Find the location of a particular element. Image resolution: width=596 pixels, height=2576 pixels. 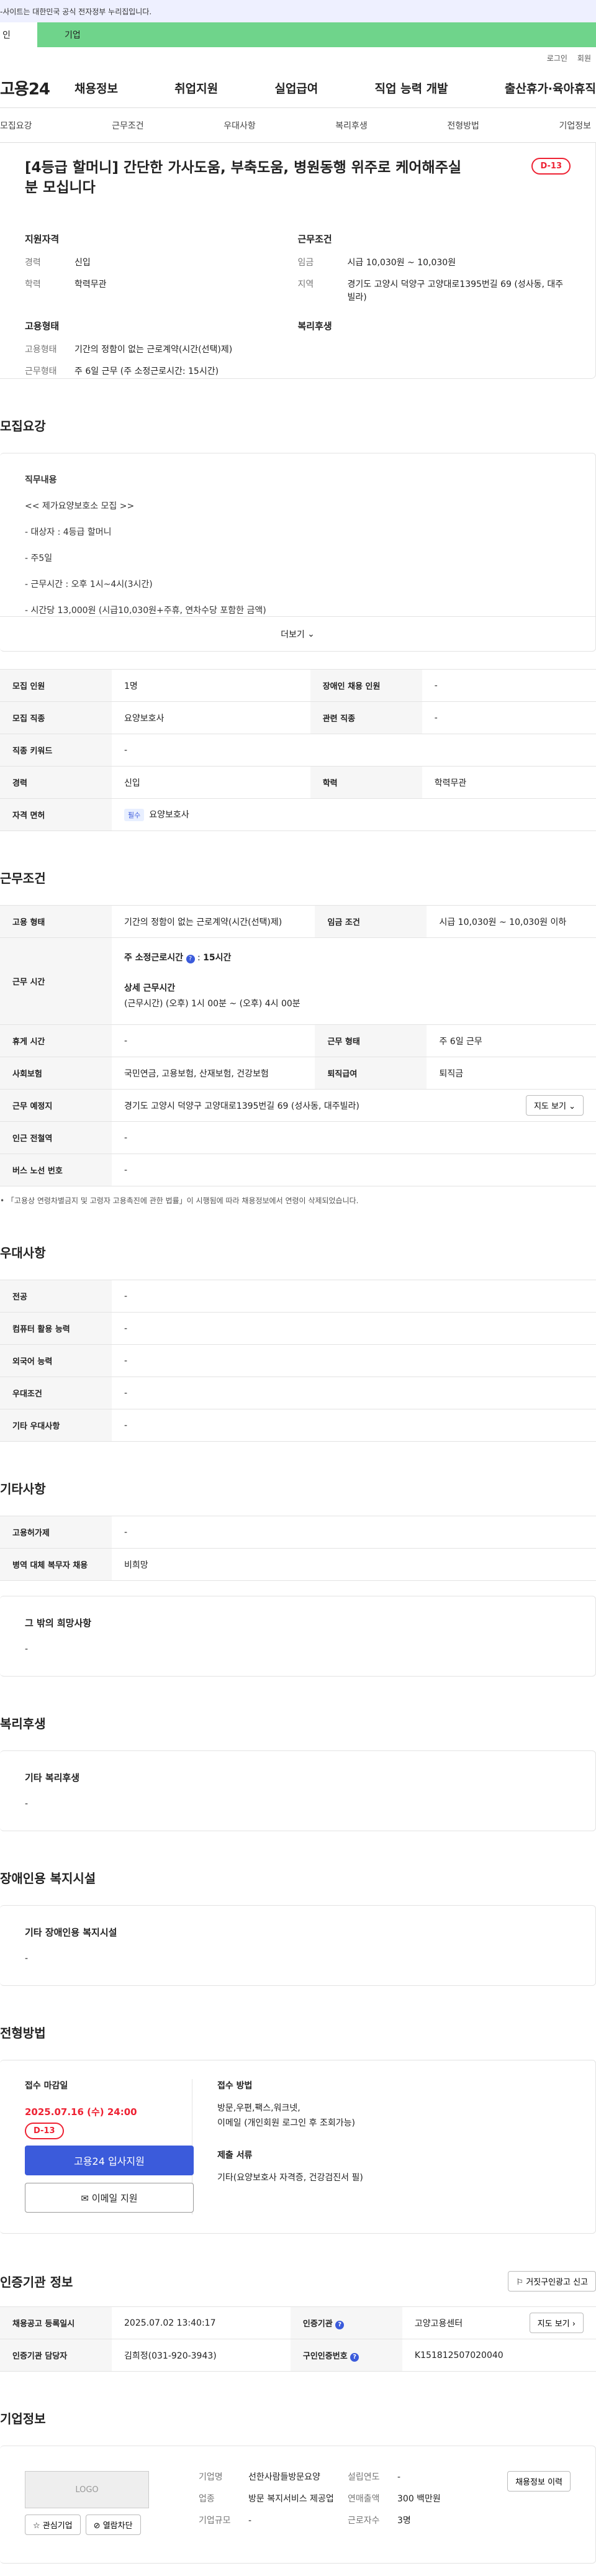

company-title: 기업정보 is located at coordinates (23, 2418).